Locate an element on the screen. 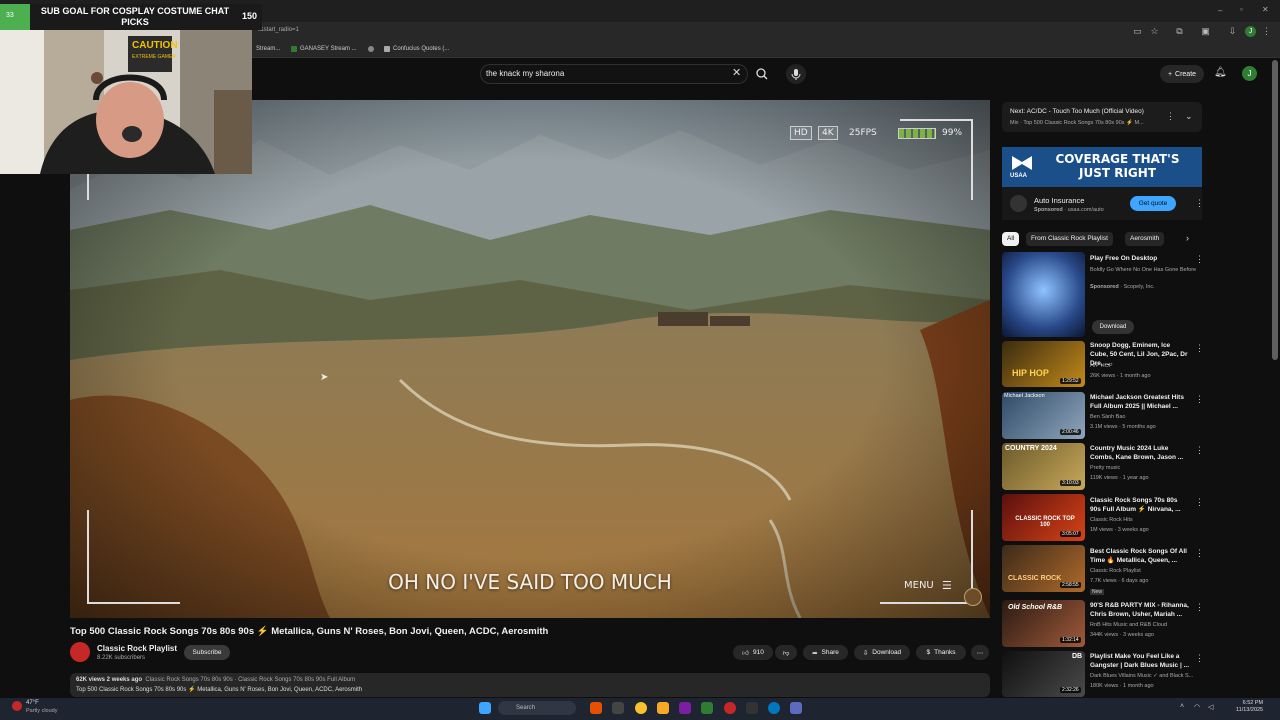  share-icon: ➦ is located at coordinates (815, 653).